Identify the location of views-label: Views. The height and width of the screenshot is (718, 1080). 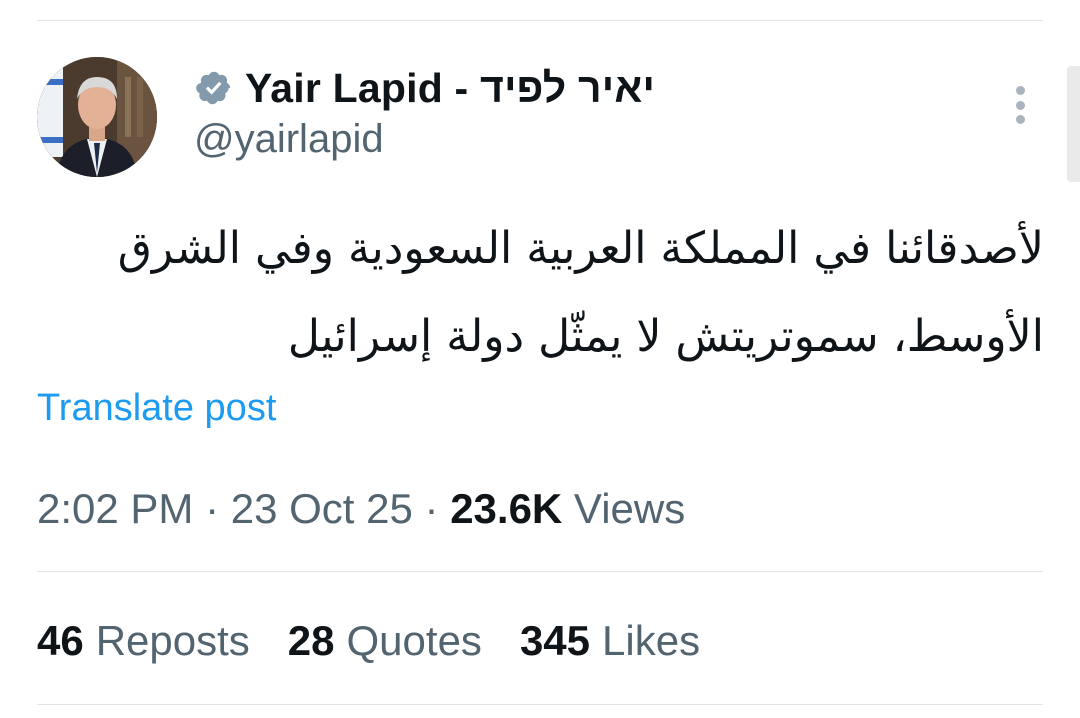
(623, 508).